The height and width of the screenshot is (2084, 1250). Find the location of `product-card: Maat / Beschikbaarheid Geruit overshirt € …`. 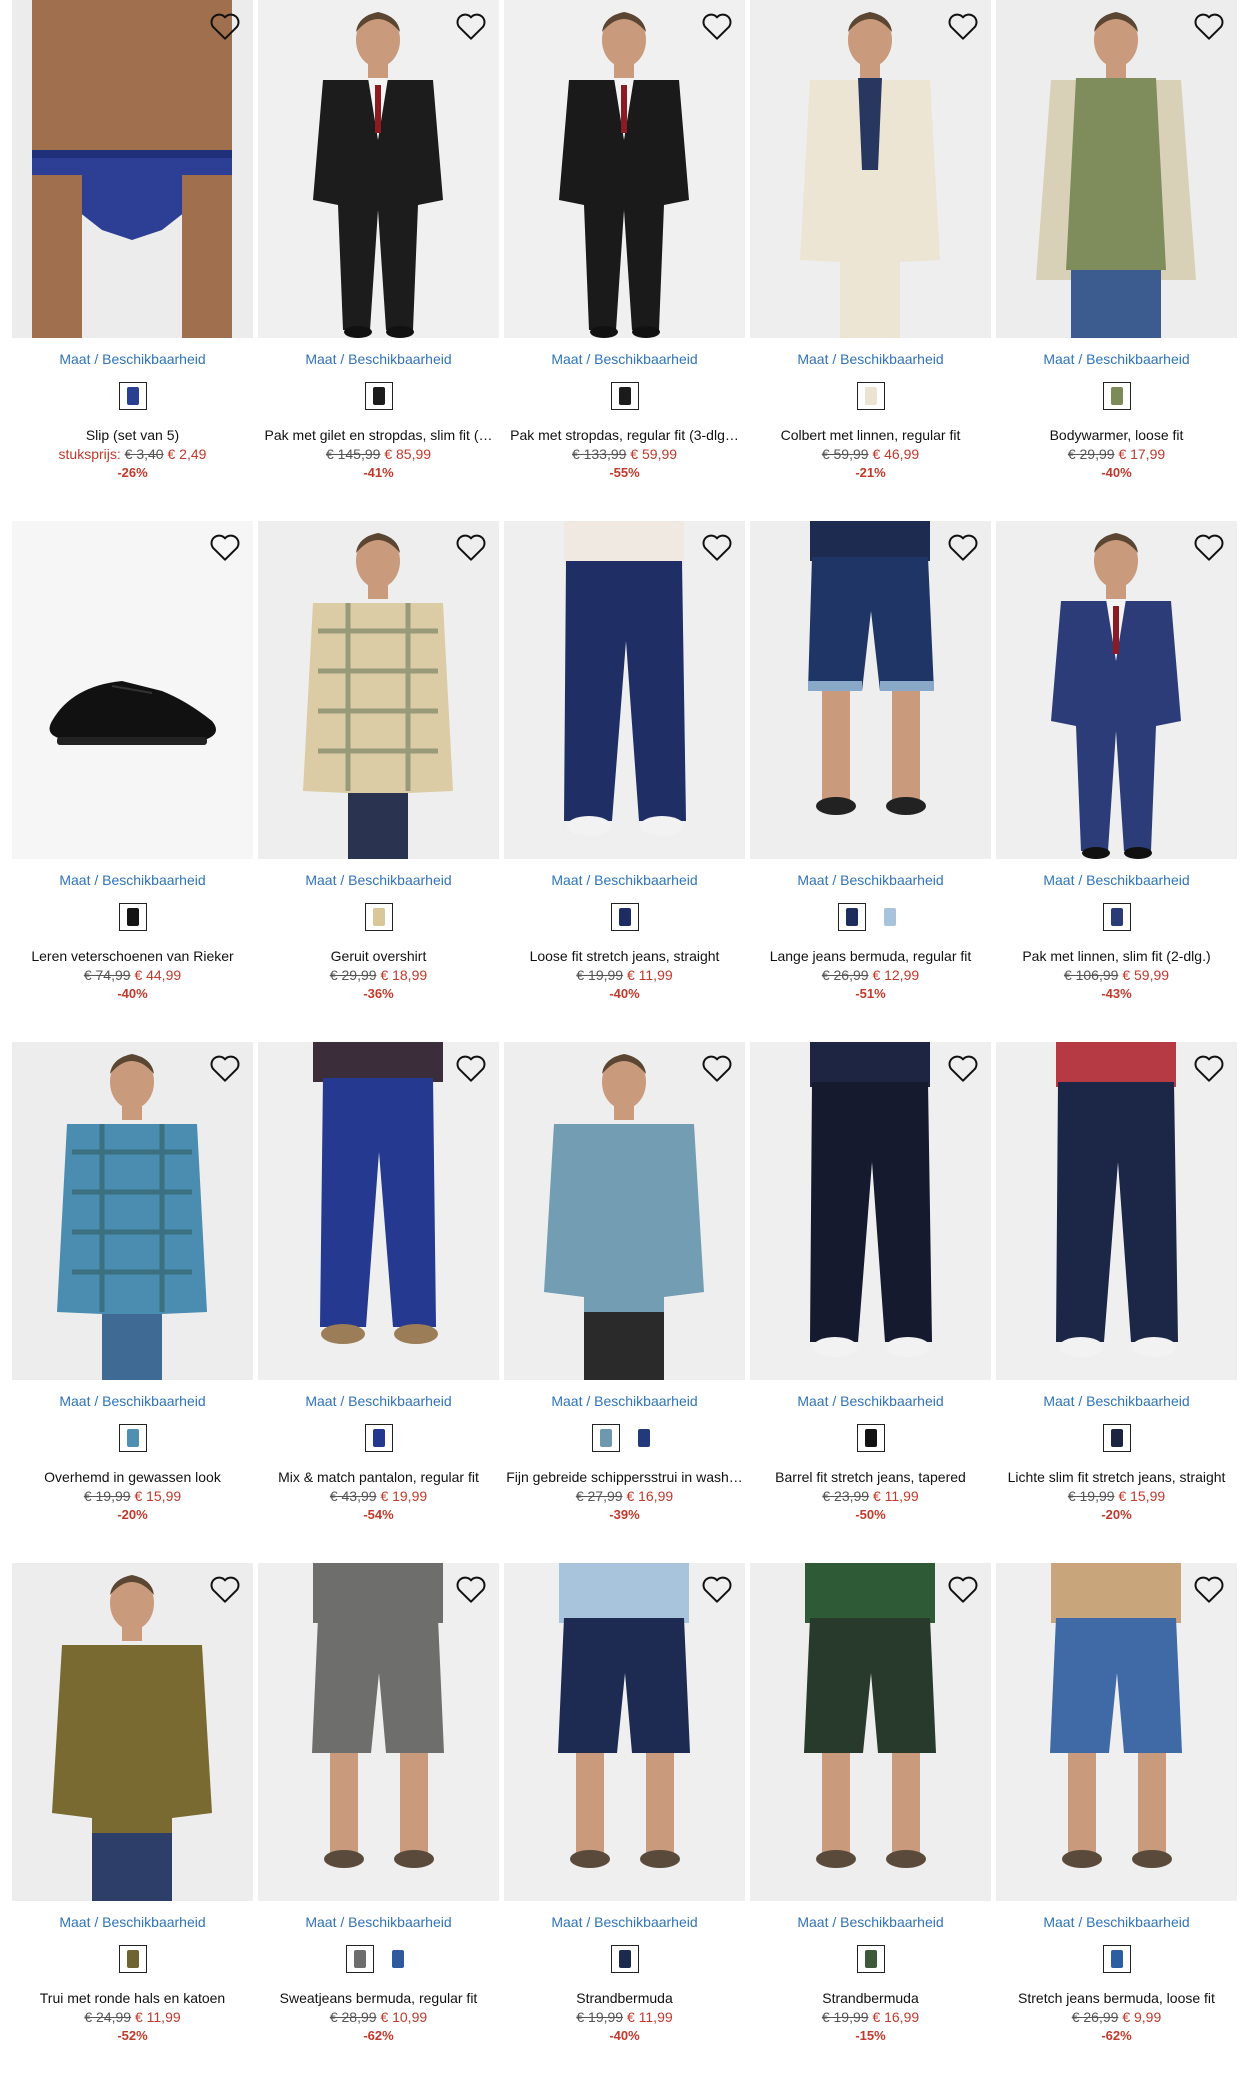

product-card: Maat / Beschikbaarheid Geruit overshirt € … is located at coordinates (378, 781).